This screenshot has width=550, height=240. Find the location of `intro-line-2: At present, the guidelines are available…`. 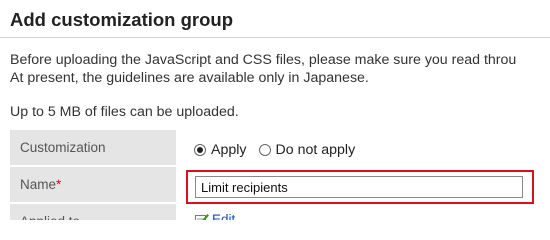

intro-line-2: At present, the guidelines are available… is located at coordinates (189, 78).